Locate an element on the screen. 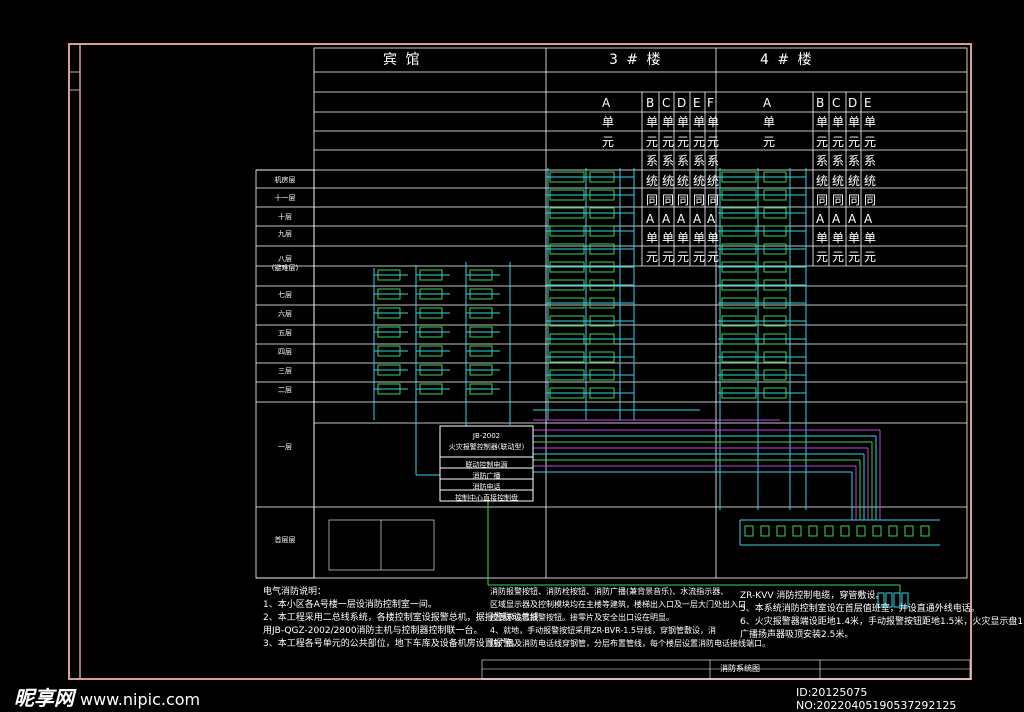 This screenshot has width=1024, height=712. note-line: 防广播及消防电话线穿钢管，分层布置管线，每个楼层设置消防电话接线端口。 is located at coordinates (630, 643).